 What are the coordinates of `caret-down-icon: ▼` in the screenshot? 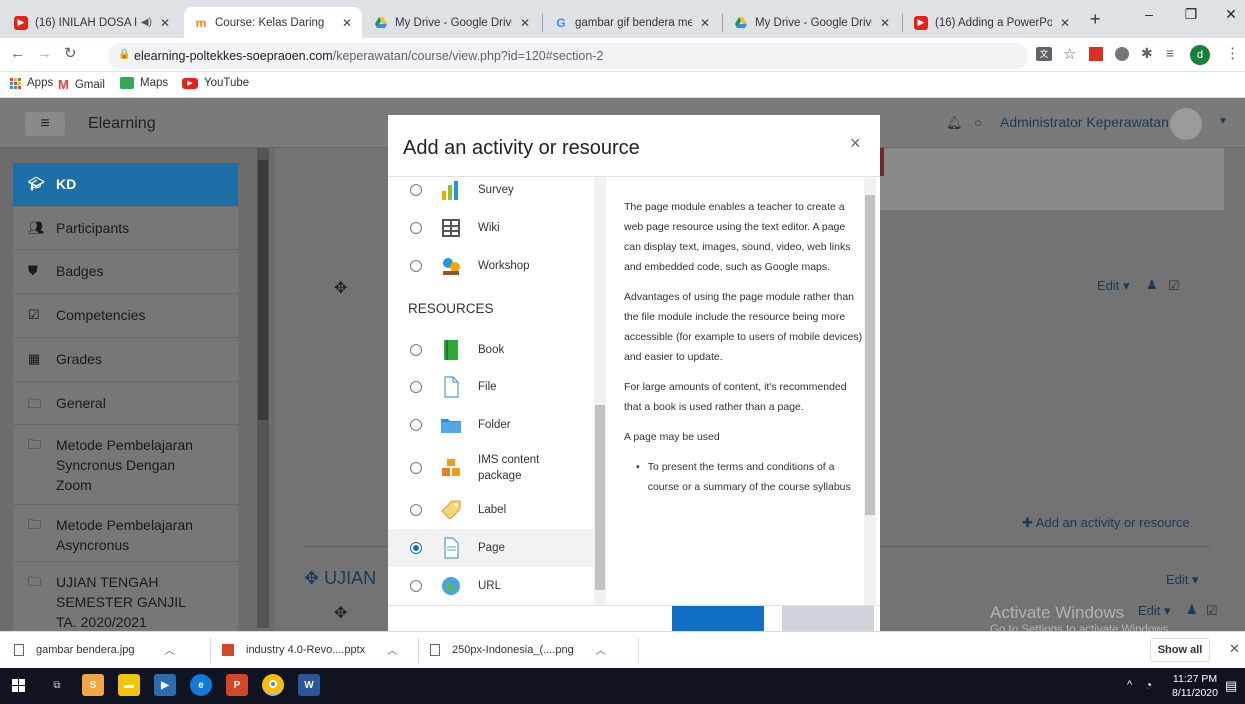 It's located at (1223, 121).